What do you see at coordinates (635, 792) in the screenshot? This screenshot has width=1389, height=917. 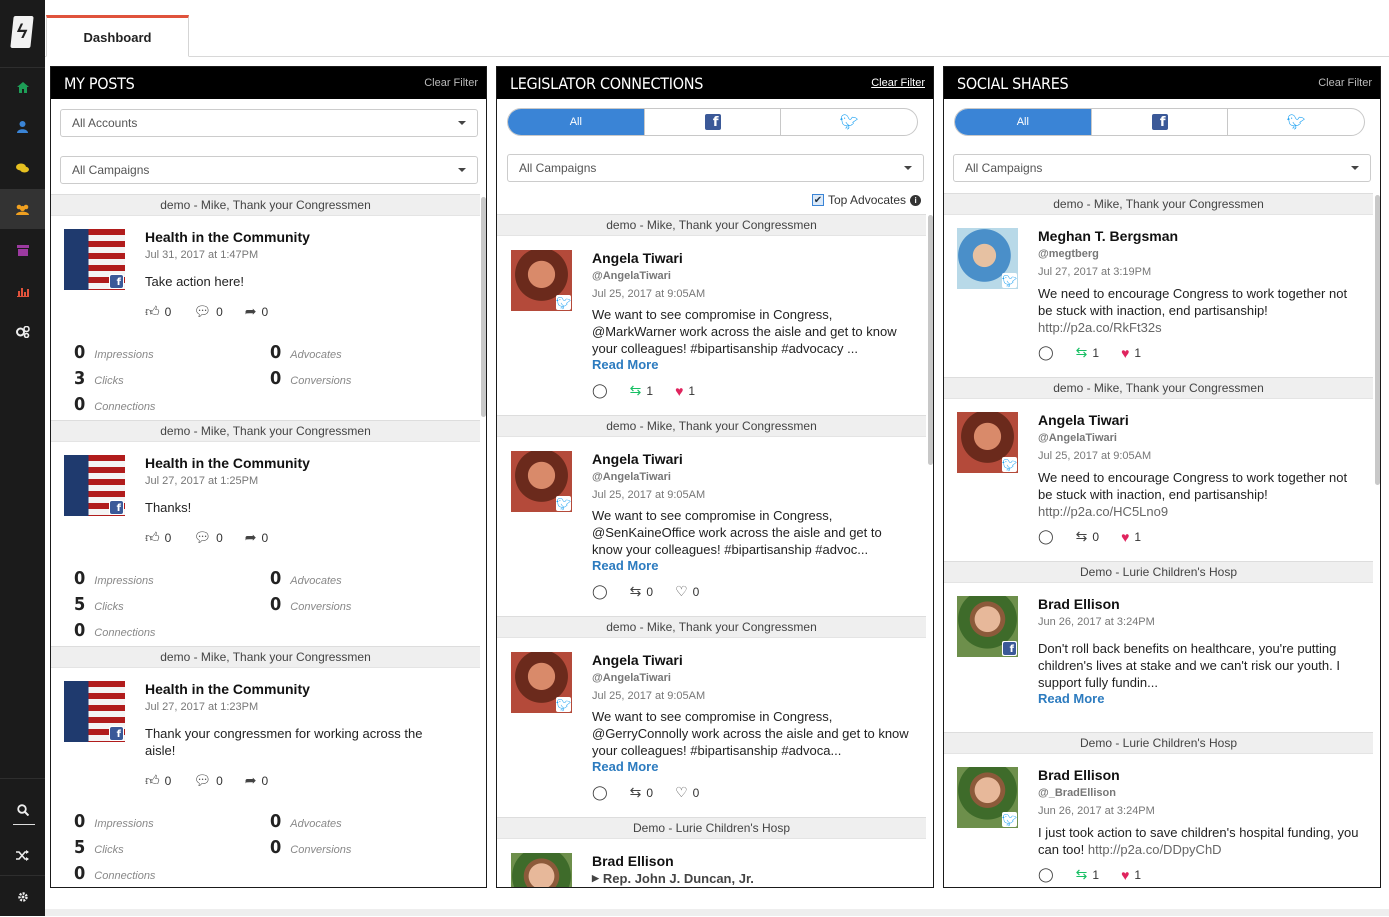 I see `retweet-icon: ⇆` at bounding box center [635, 792].